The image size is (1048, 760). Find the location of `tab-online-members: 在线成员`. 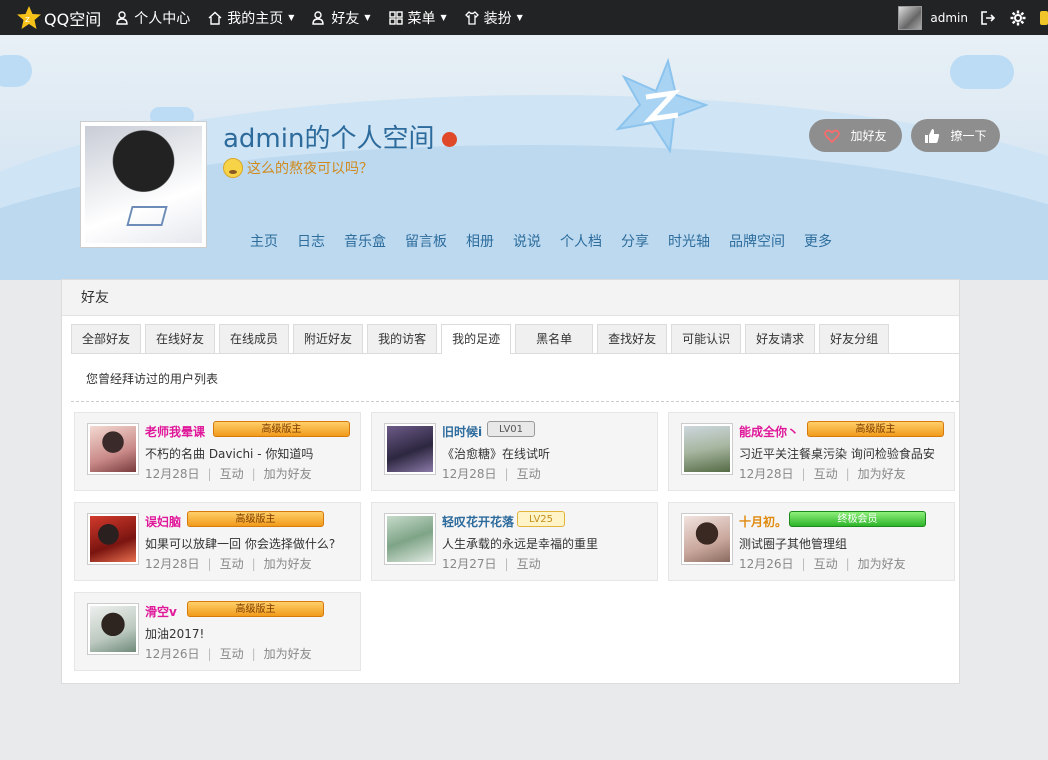

tab-online-members: 在线成员 is located at coordinates (254, 338).